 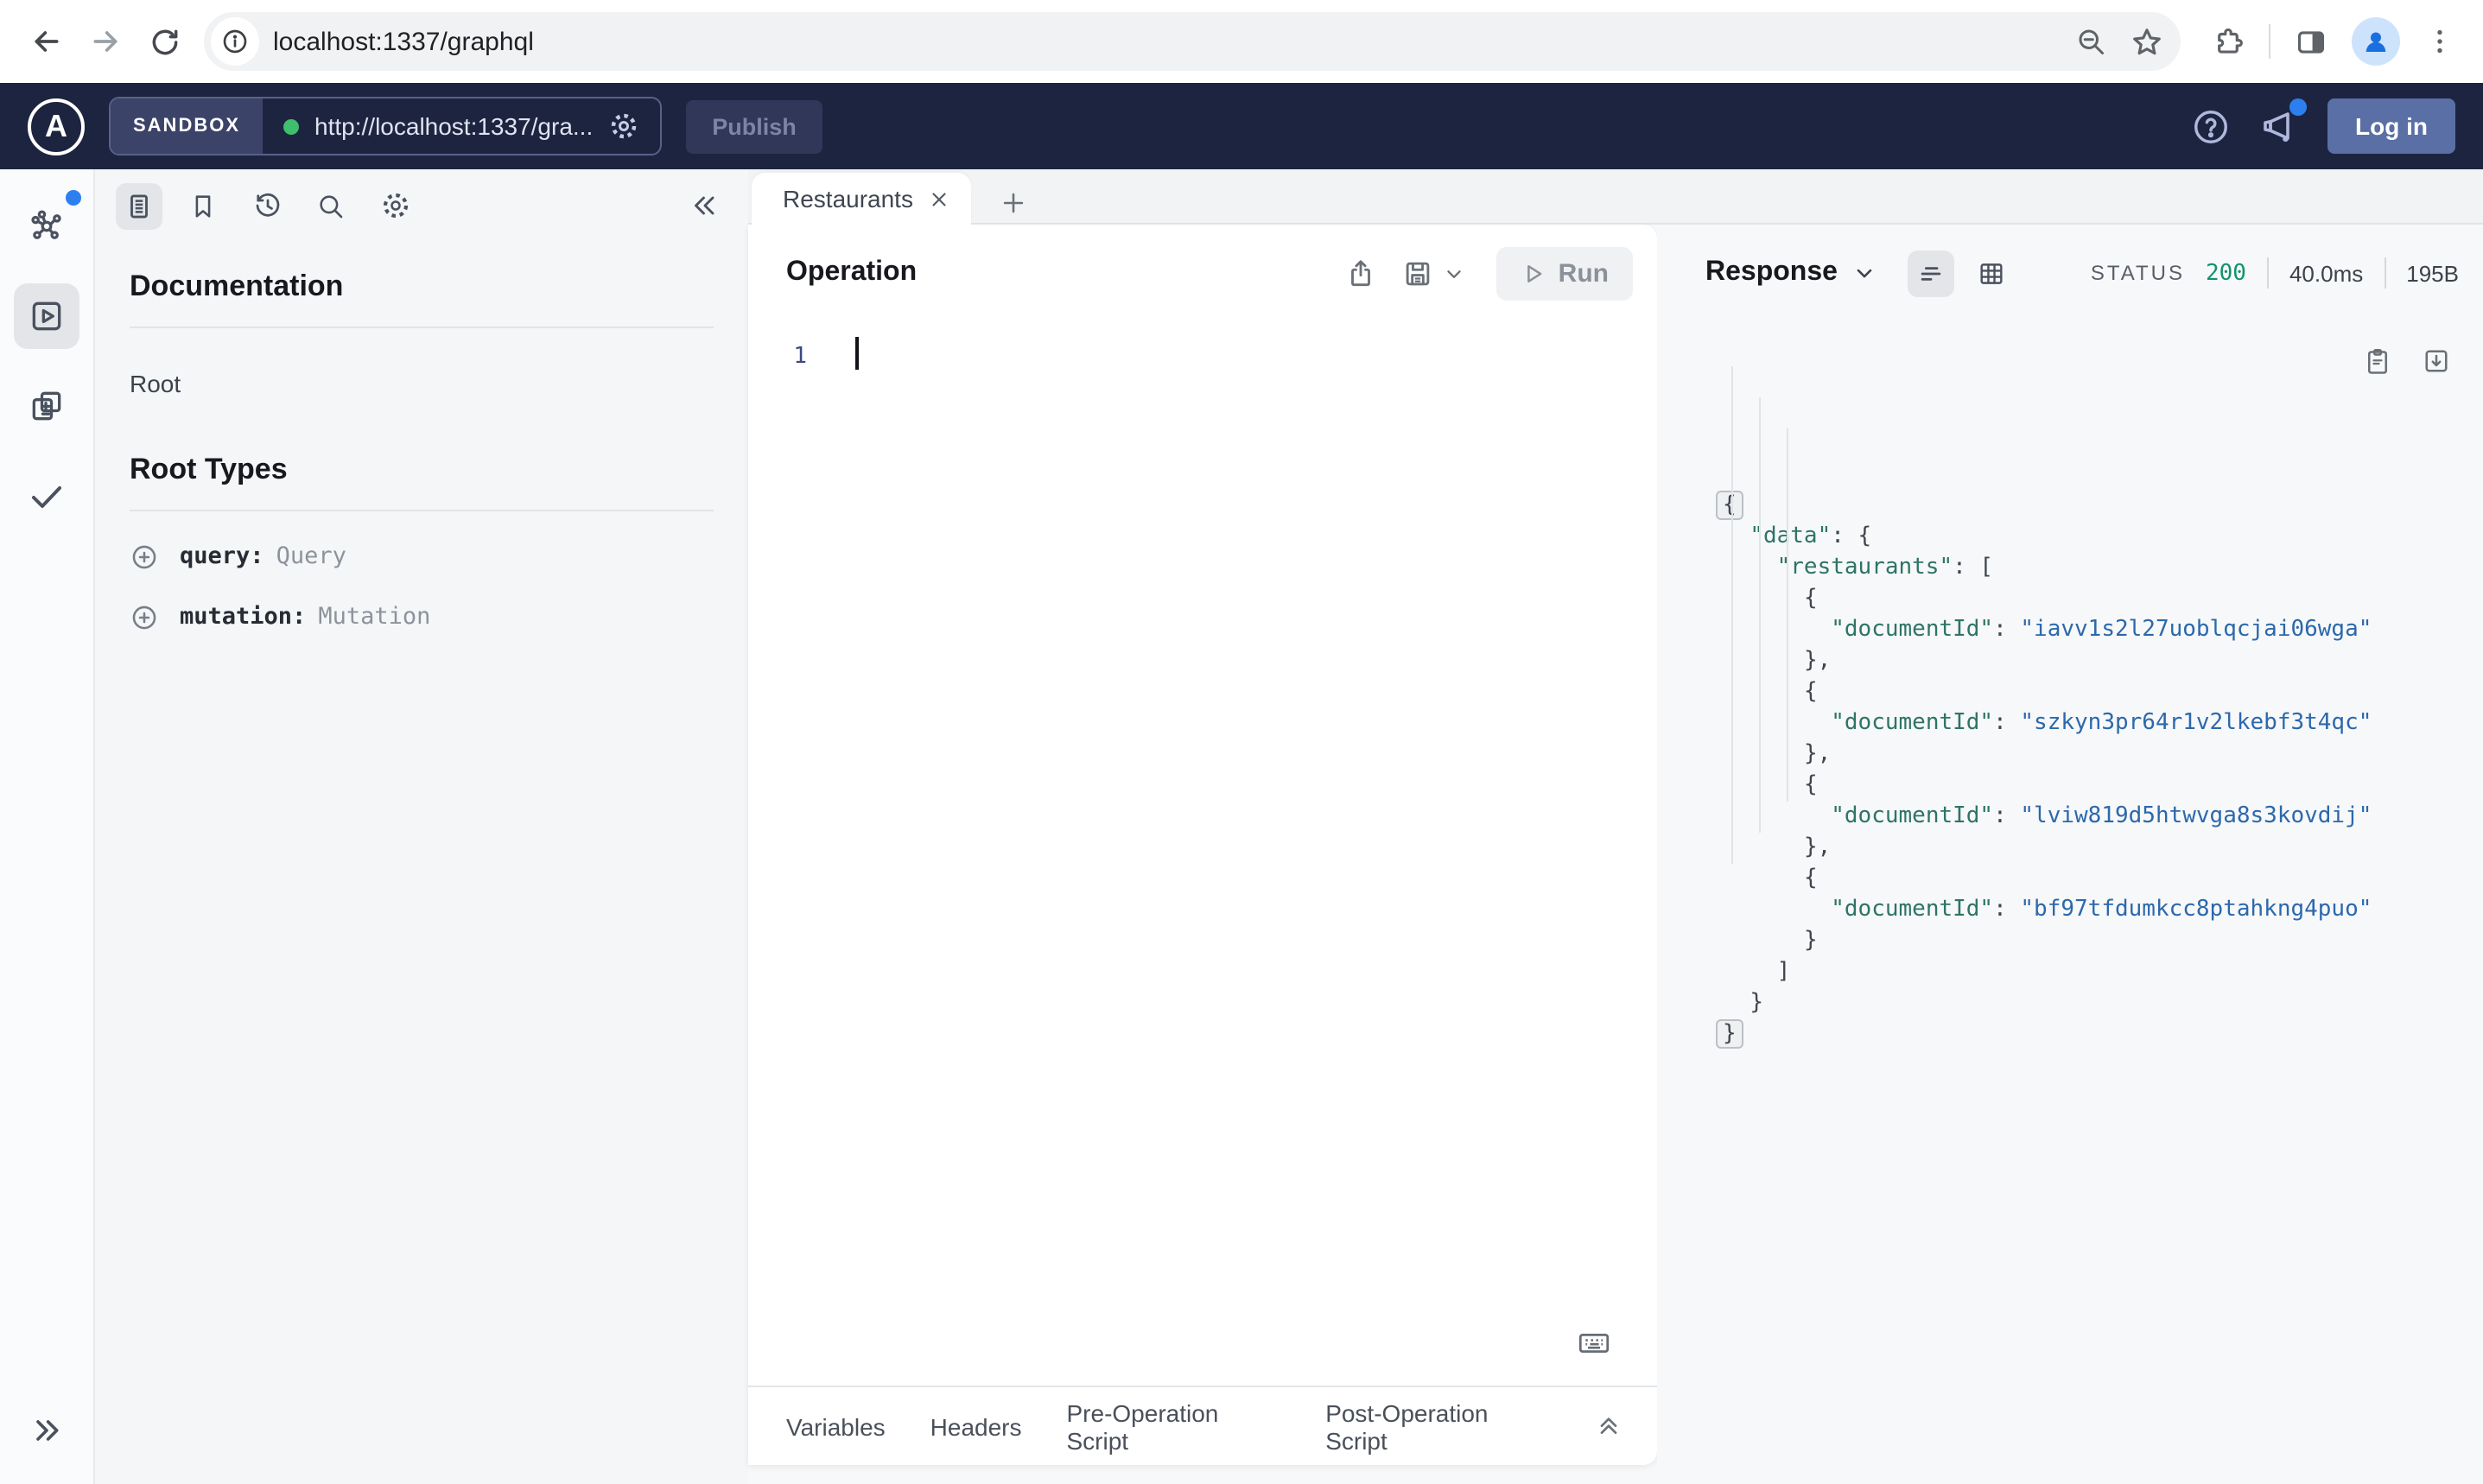 I want to click on settings-icon, so click(x=395, y=205).